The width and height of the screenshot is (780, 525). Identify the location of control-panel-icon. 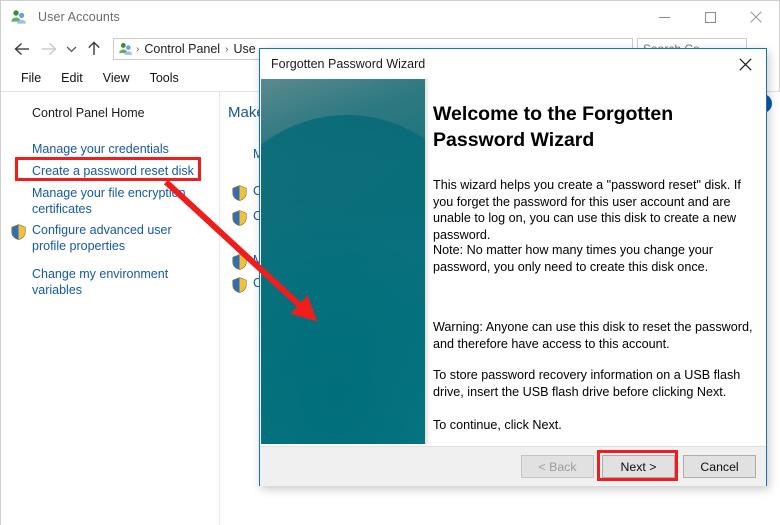
(126, 49).